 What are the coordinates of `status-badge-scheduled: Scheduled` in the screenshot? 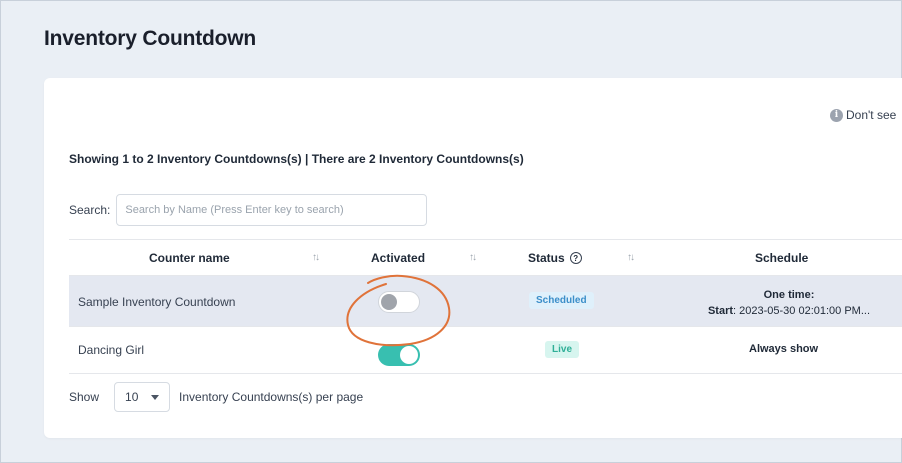 It's located at (561, 300).